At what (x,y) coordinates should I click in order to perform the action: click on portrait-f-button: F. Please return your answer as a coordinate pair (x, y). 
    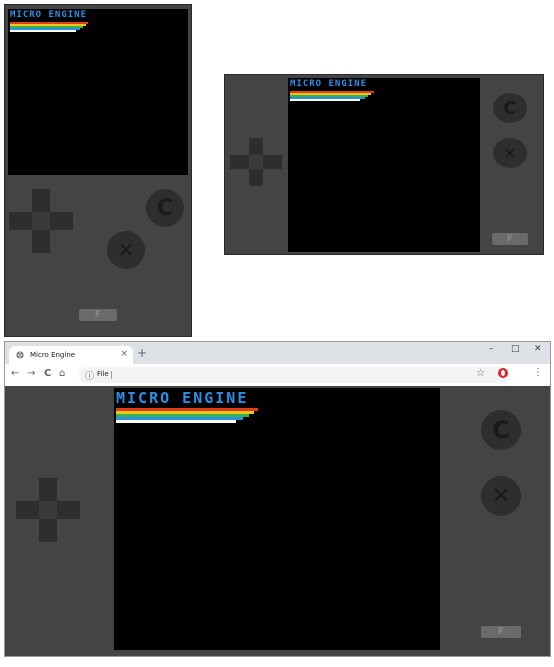
    Looking at the image, I should click on (98, 315).